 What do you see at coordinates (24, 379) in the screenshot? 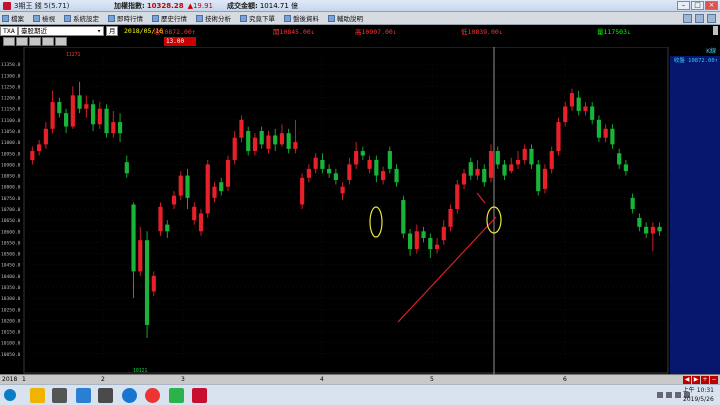
I see `month-label-1: 1` at bounding box center [24, 379].